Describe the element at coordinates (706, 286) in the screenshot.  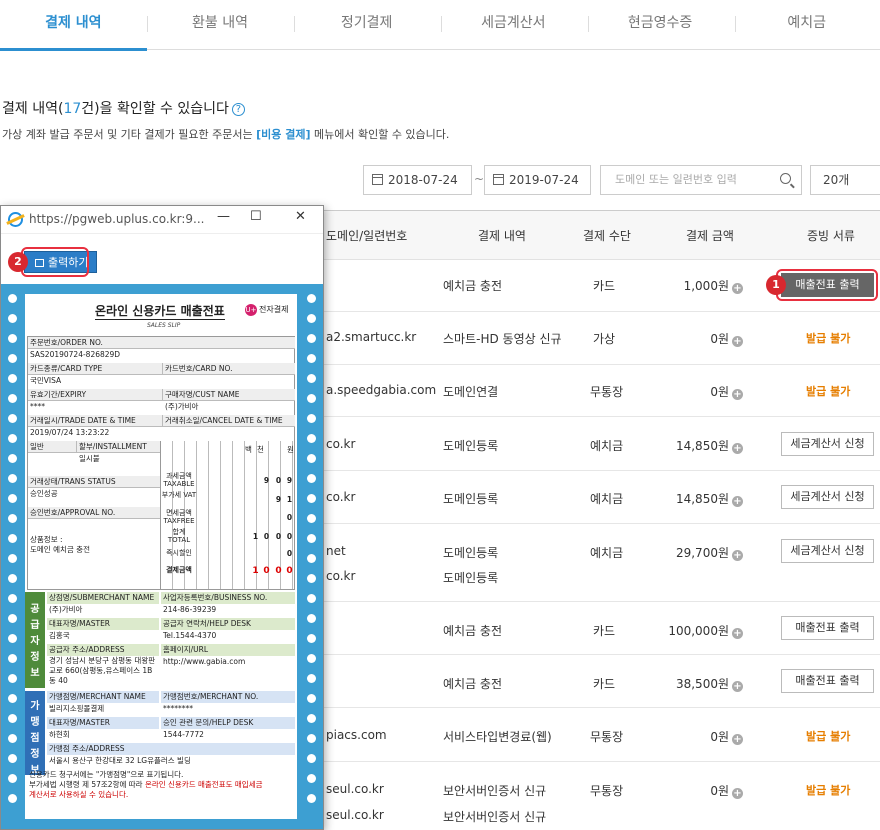
I see `row-amount-value: 1,000원` at that location.